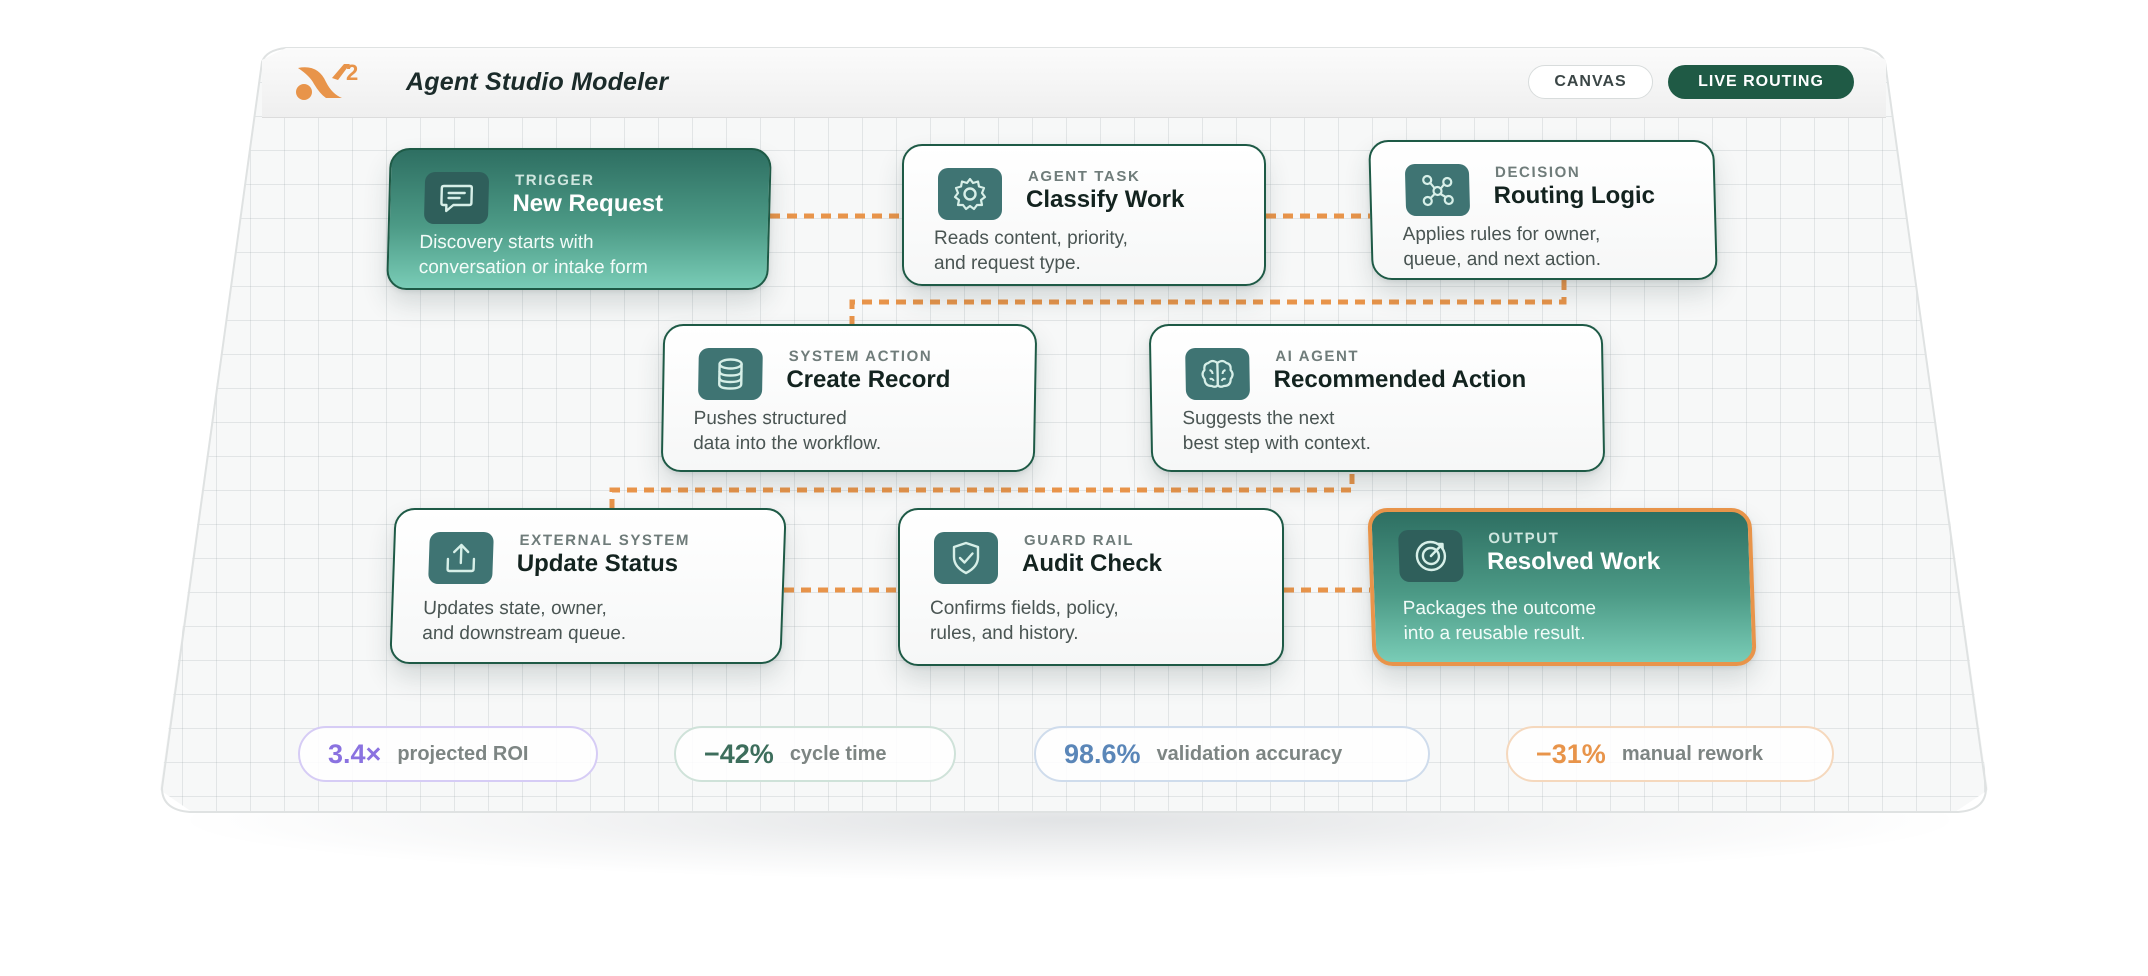 The image size is (2148, 976). What do you see at coordinates (838, 753) in the screenshot?
I see `metric-label: cycle time` at bounding box center [838, 753].